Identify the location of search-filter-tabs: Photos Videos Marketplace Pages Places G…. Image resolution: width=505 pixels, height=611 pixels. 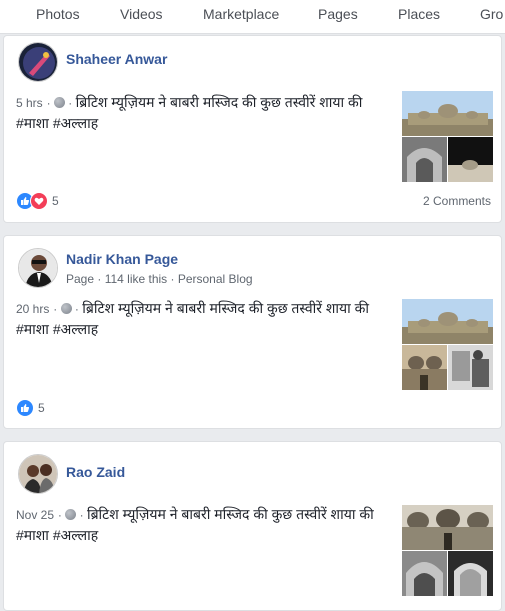
(252, 17).